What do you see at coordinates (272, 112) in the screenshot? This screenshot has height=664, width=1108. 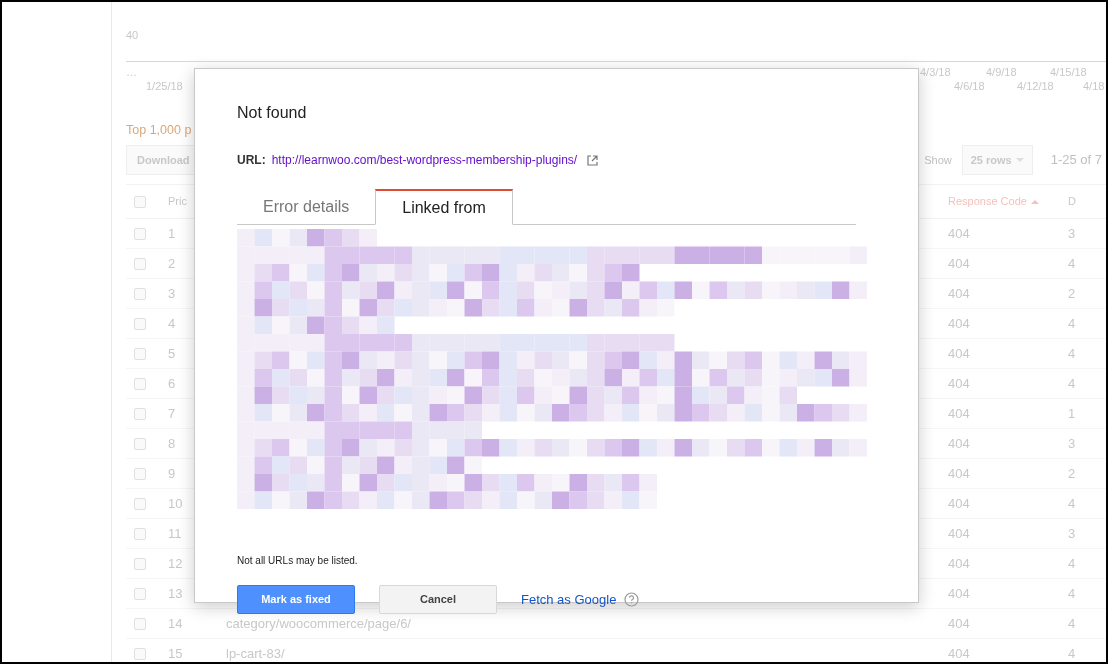 I see `dialog-title: Not found` at bounding box center [272, 112].